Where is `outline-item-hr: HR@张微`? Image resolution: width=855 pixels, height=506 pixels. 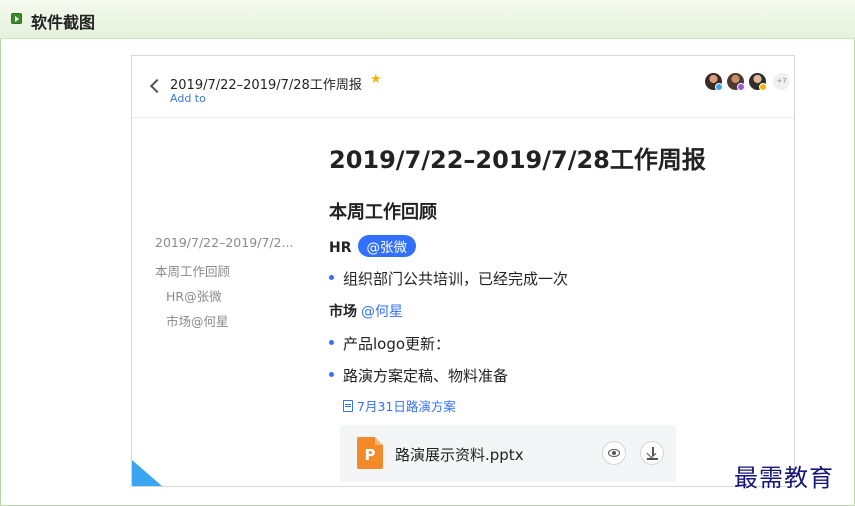
outline-item-hr: HR@张微 is located at coordinates (194, 295).